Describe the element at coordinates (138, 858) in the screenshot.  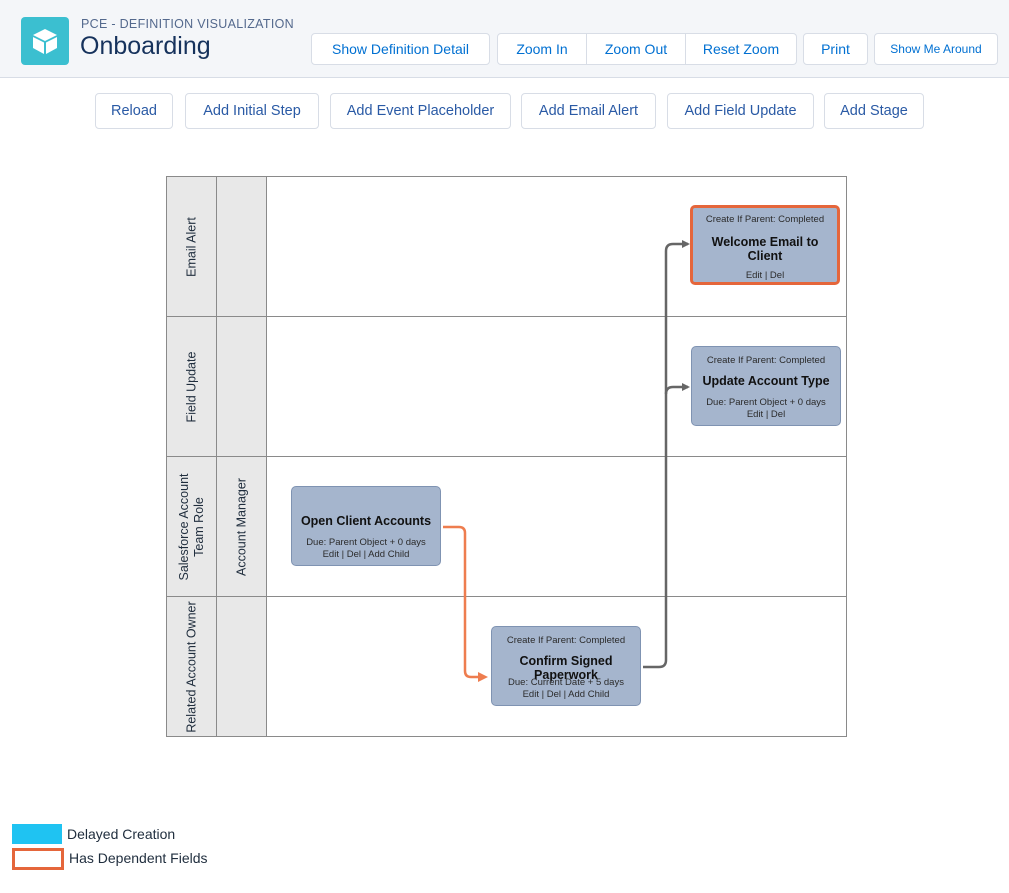
I see `legend-label-dependent: Has Dependent Fields` at that location.